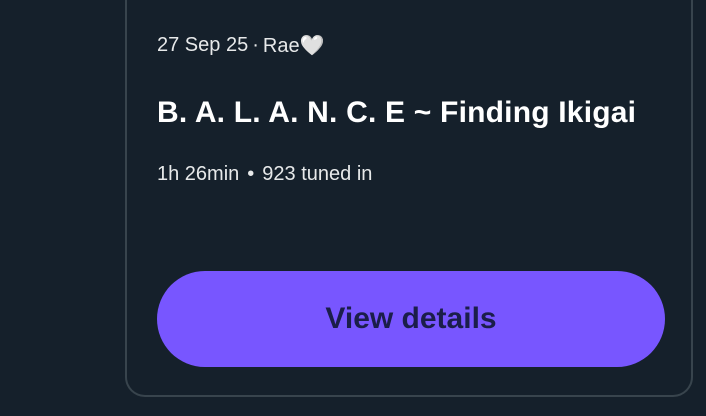 The width and height of the screenshot is (706, 416). What do you see at coordinates (397, 112) in the screenshot?
I see `space-title: B. A. L. A. N. C. E ~ Finding Ikigai` at bounding box center [397, 112].